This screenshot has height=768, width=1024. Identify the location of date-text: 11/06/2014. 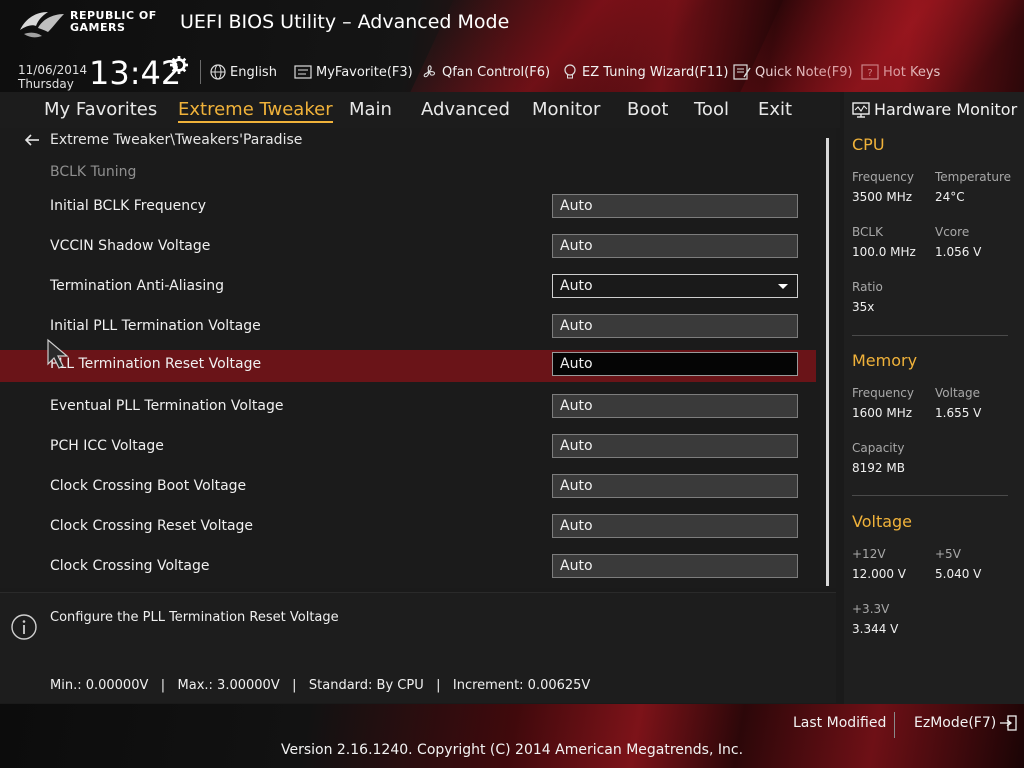
(53, 70).